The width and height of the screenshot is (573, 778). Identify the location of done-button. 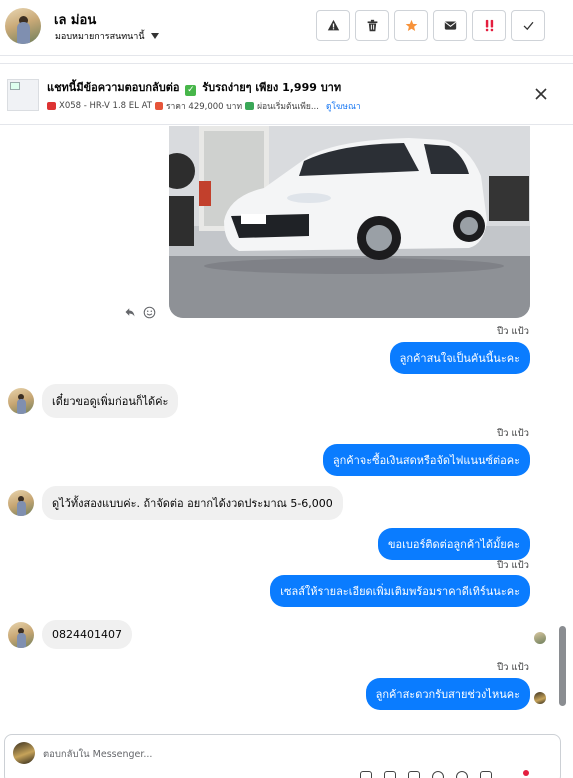
(528, 25).